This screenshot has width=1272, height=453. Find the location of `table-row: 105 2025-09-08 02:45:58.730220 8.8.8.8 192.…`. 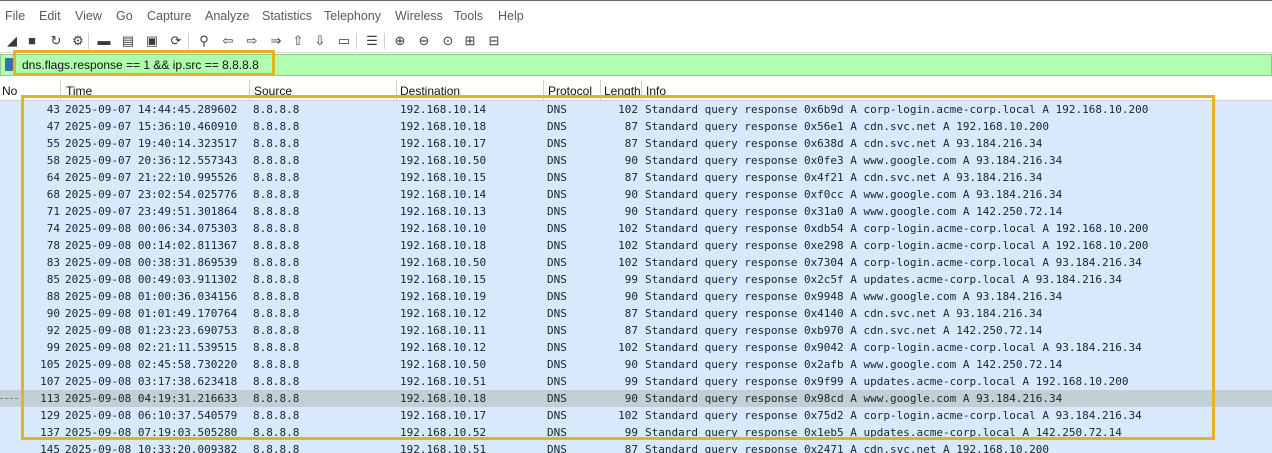

table-row: 105 2025-09-08 02:45:58.730220 8.8.8.8 192.… is located at coordinates (636, 364).